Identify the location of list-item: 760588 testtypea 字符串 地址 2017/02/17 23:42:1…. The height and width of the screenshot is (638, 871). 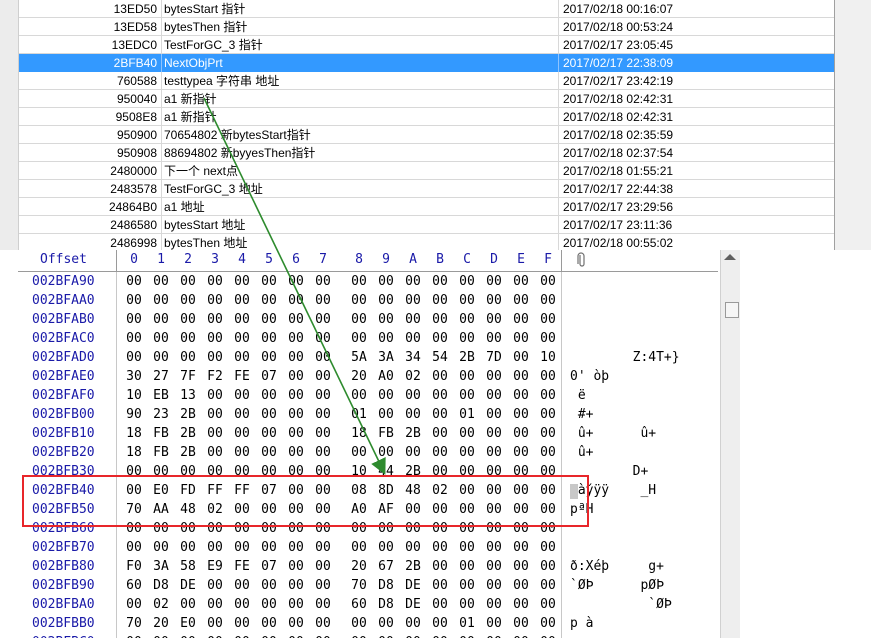
(426, 81).